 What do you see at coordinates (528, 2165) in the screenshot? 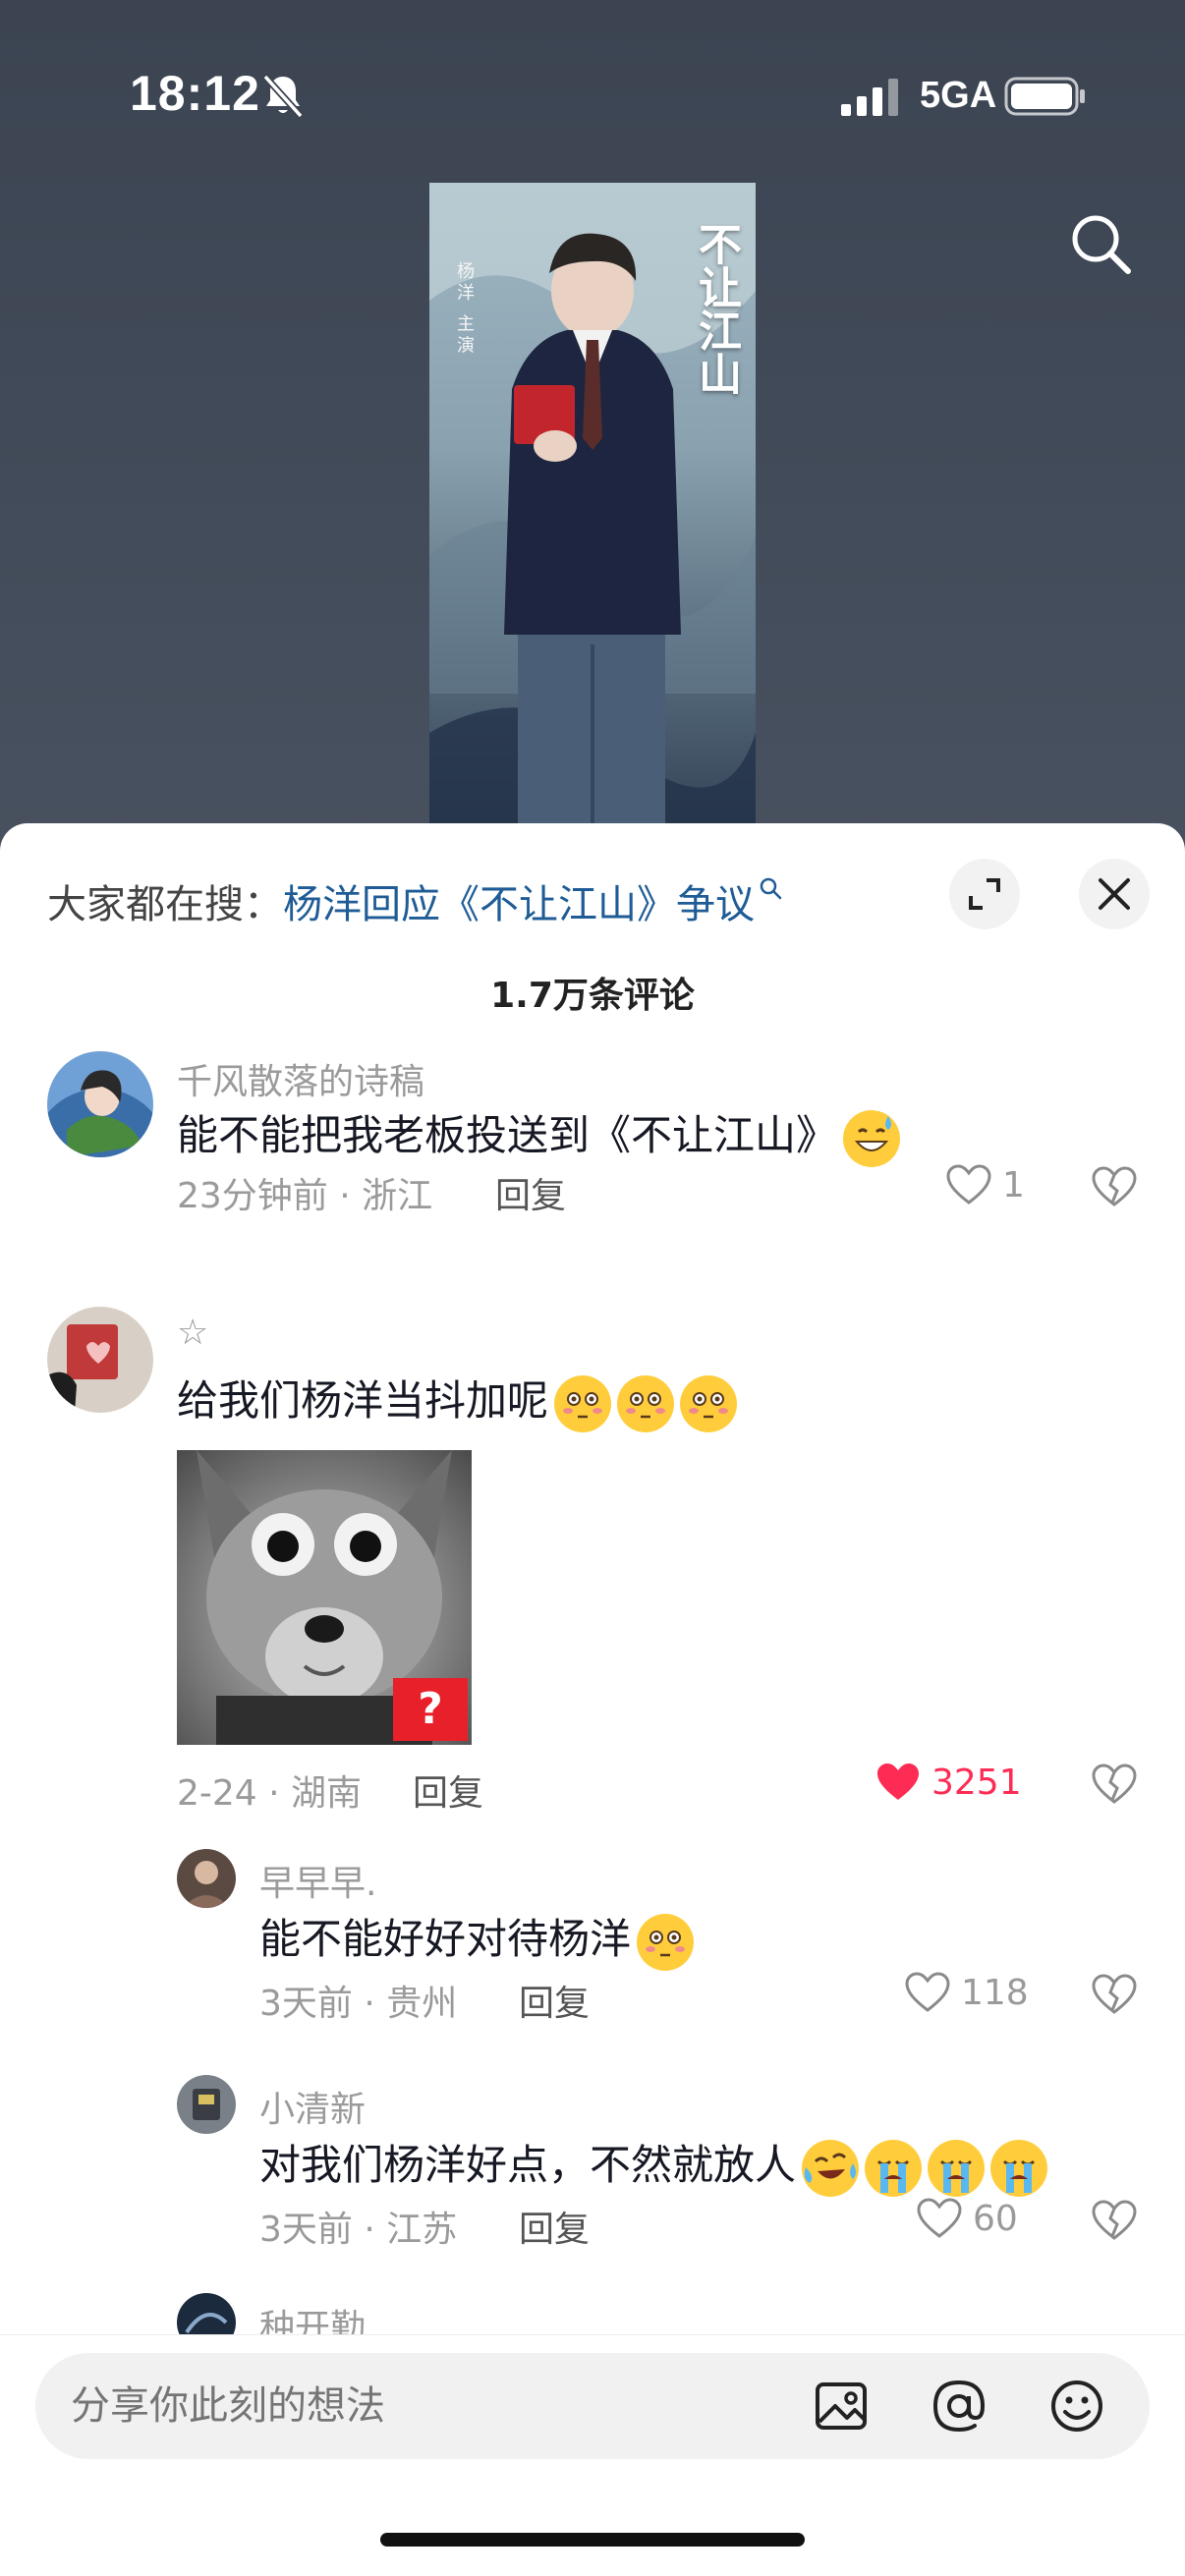
I see `comment-text-body: 对我们杨洋好点，不然就放人` at bounding box center [528, 2165].